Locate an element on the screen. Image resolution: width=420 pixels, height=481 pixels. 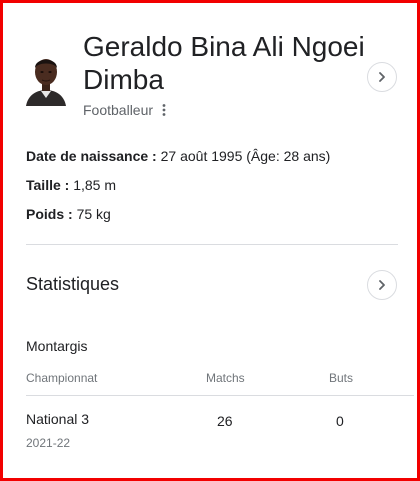
stats-title: Statistiques is located at coordinates (72, 284).